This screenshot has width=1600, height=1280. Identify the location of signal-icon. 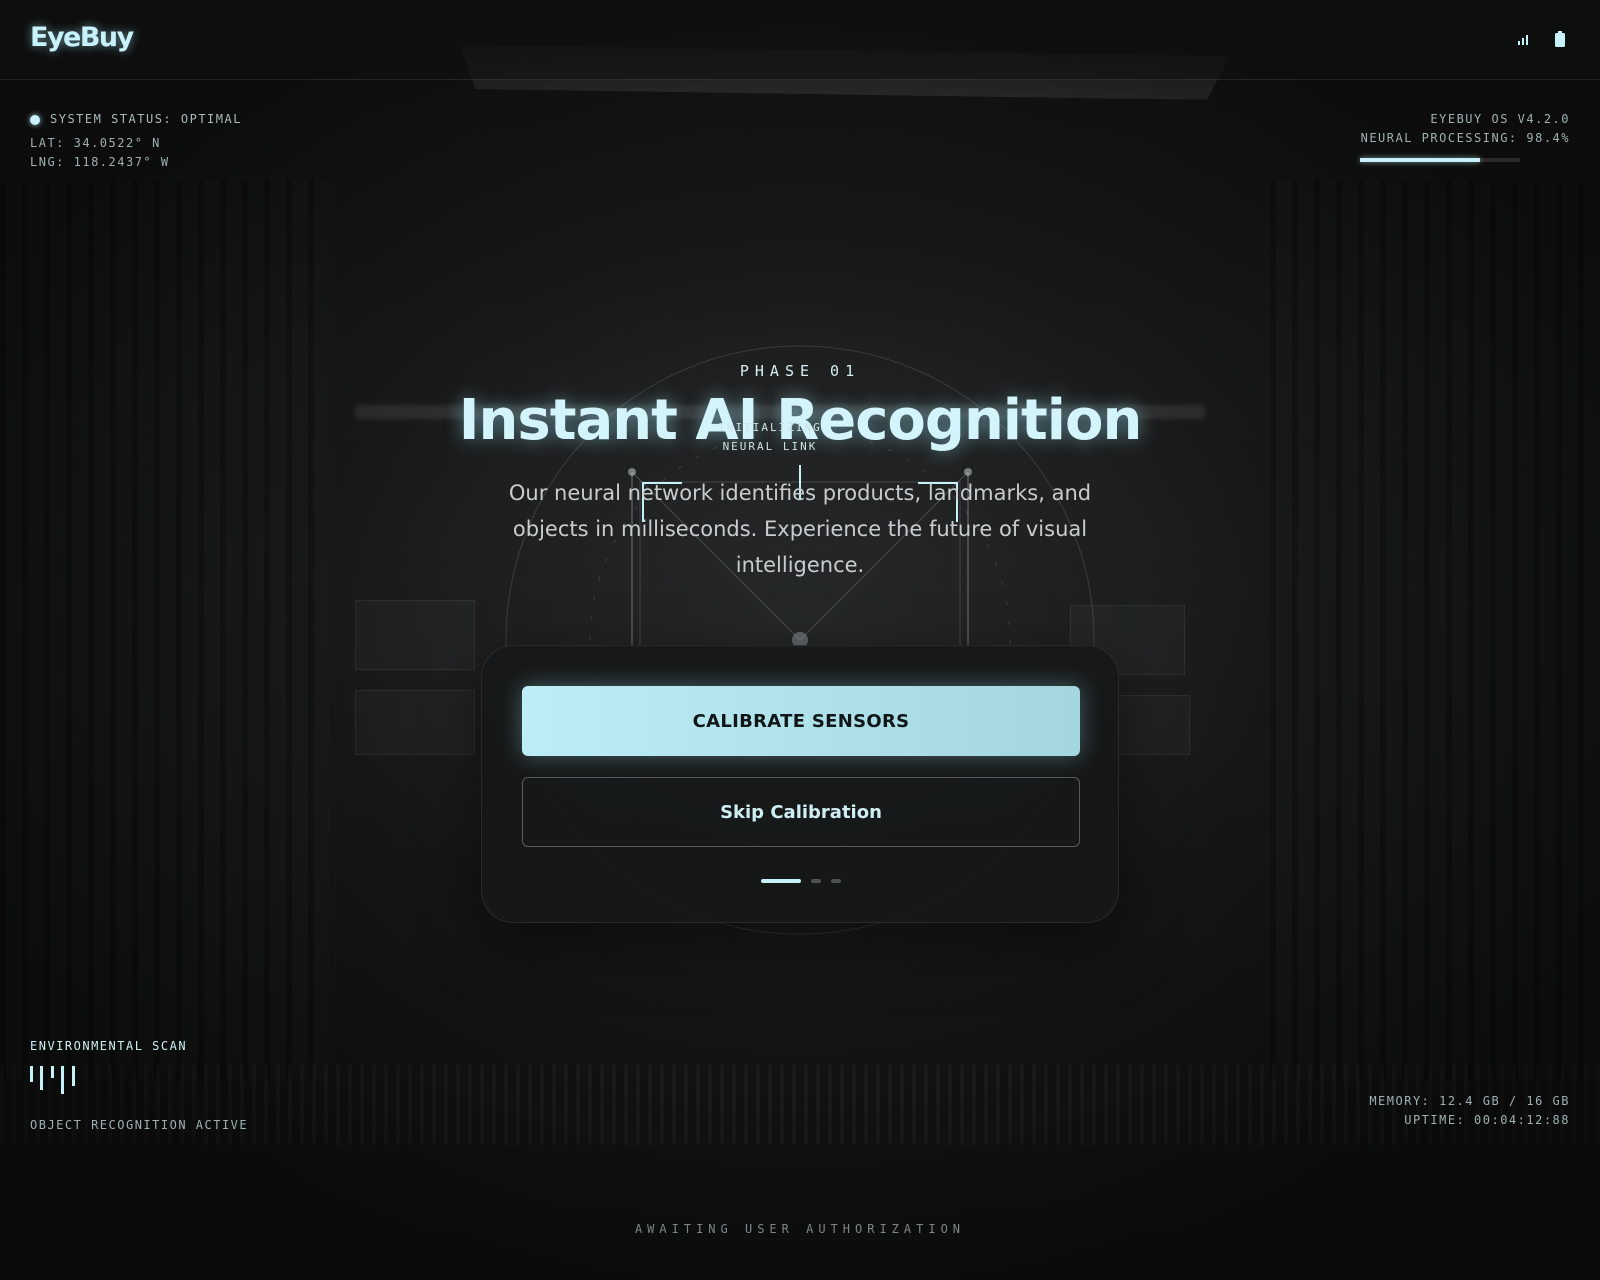
(1523, 40).